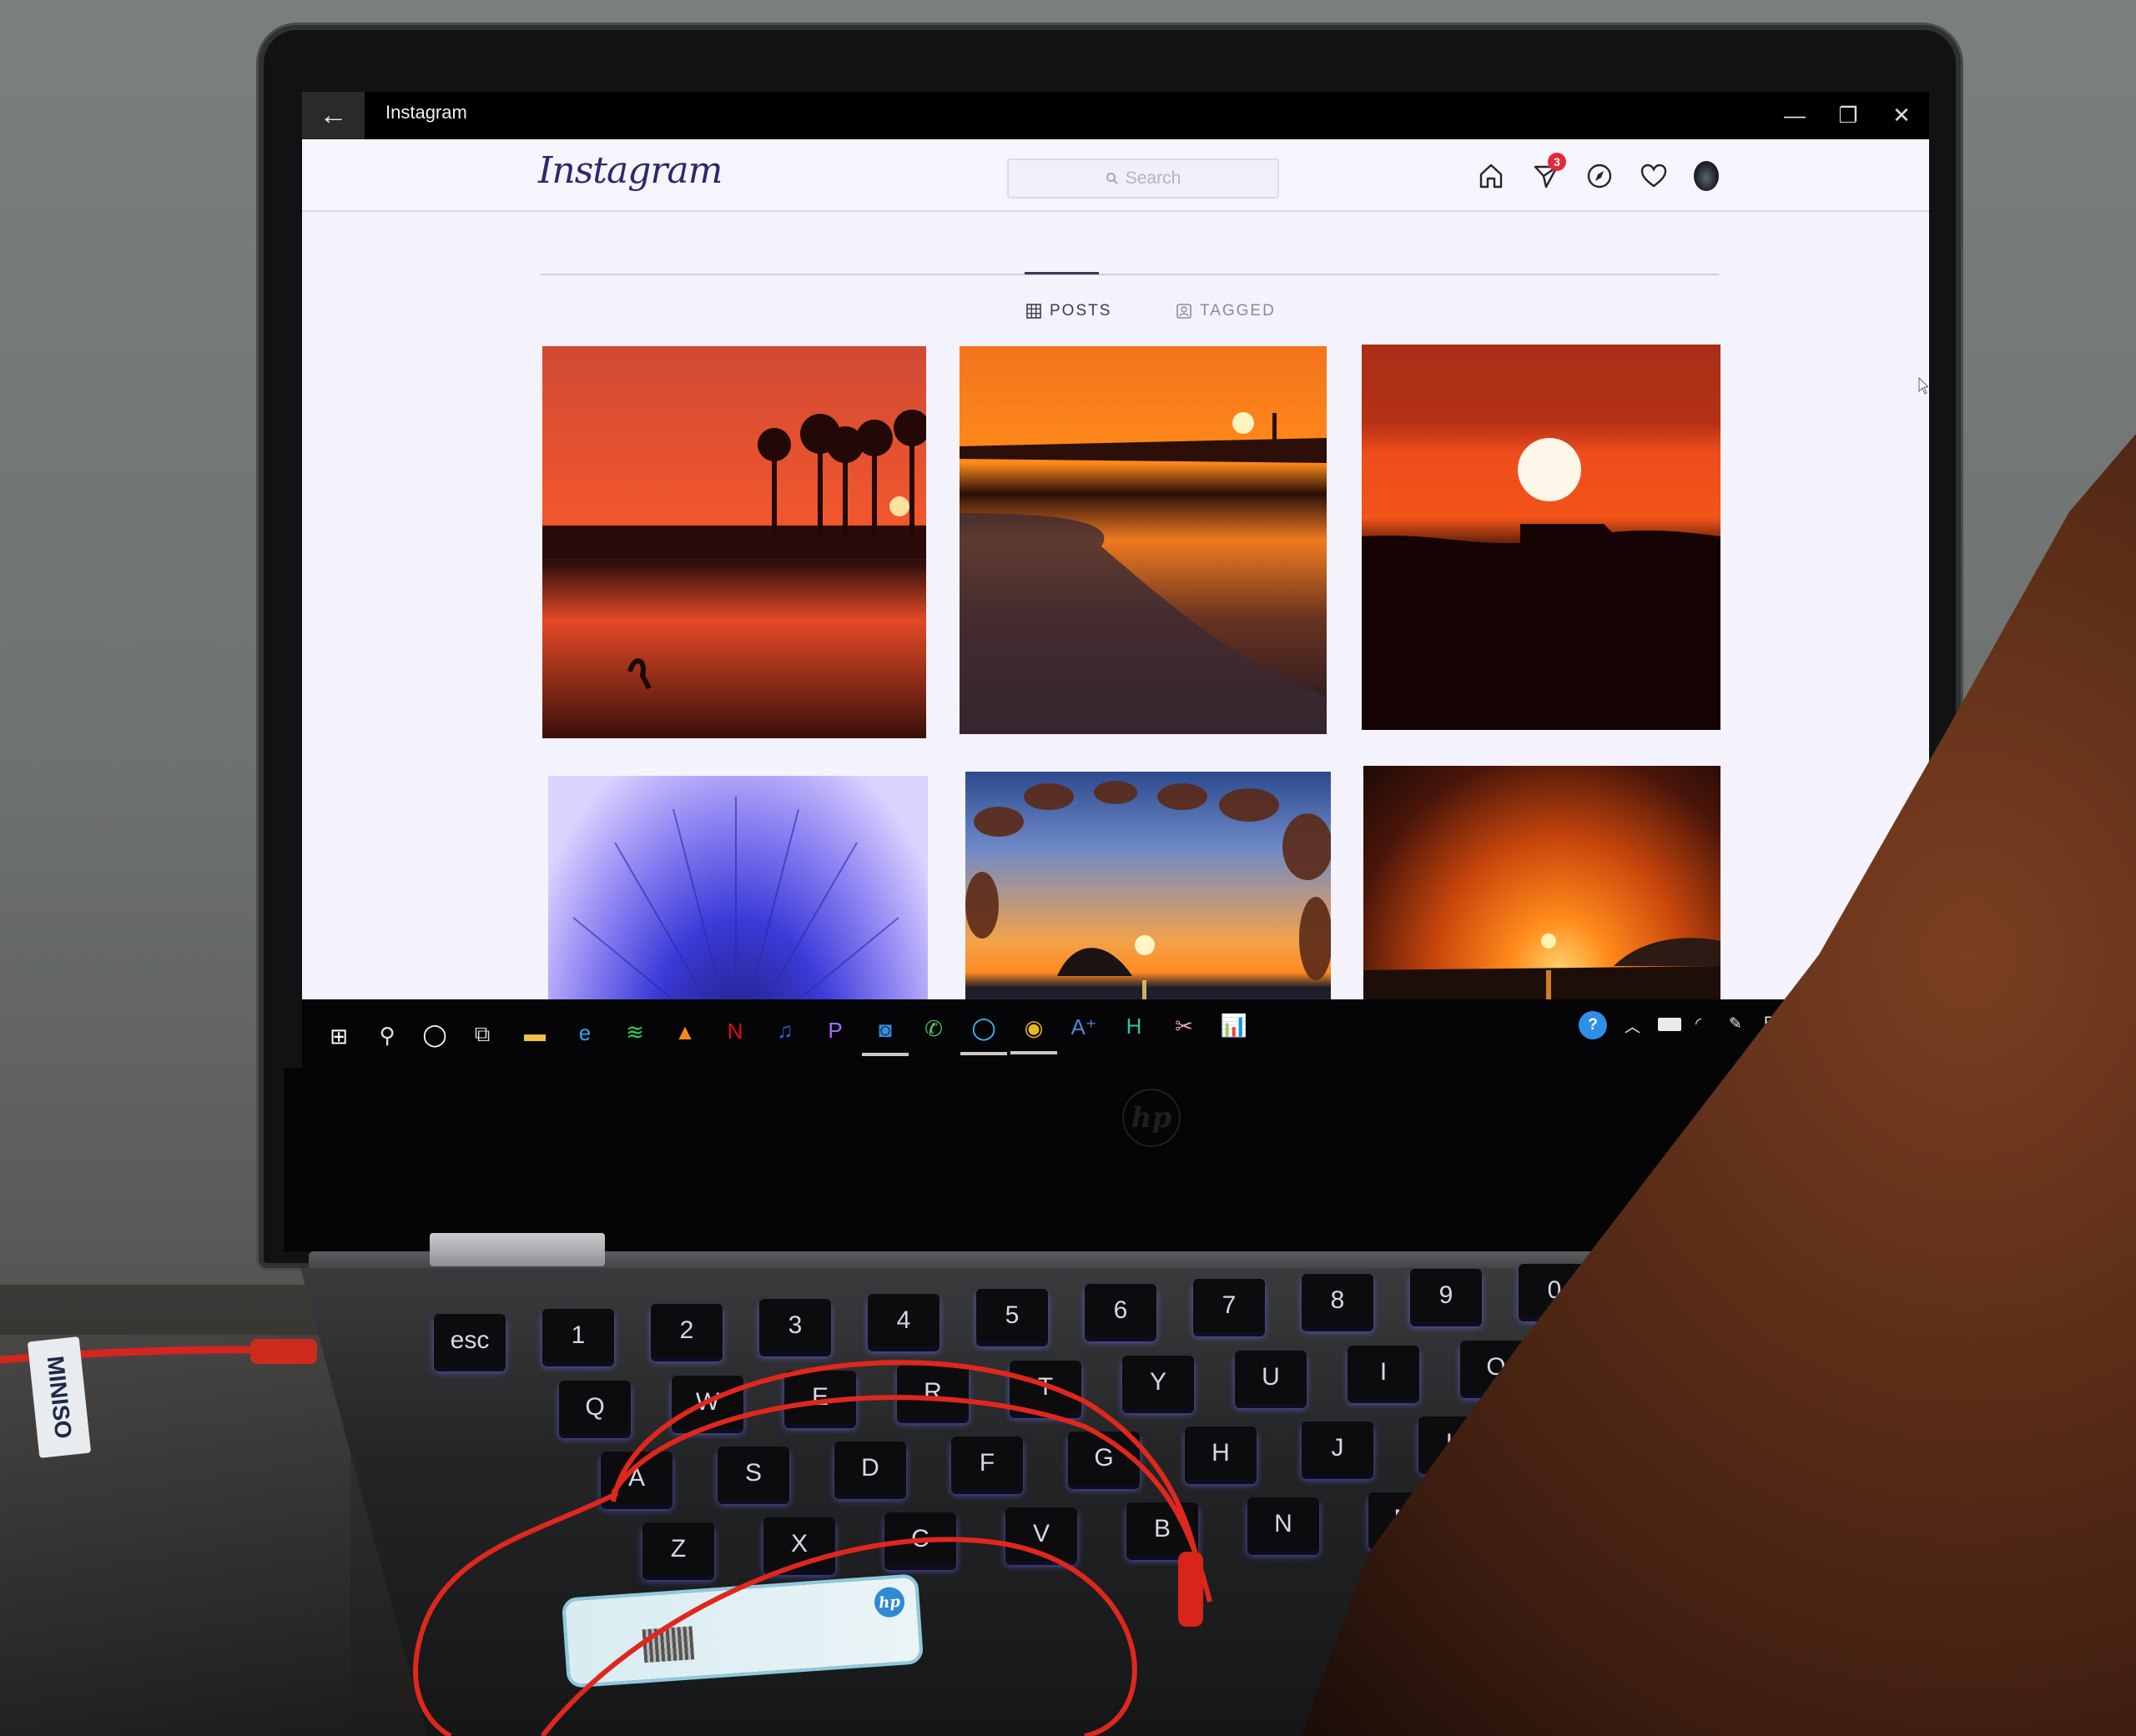 This screenshot has width=2136, height=1736. I want to click on home-button, so click(1491, 176).